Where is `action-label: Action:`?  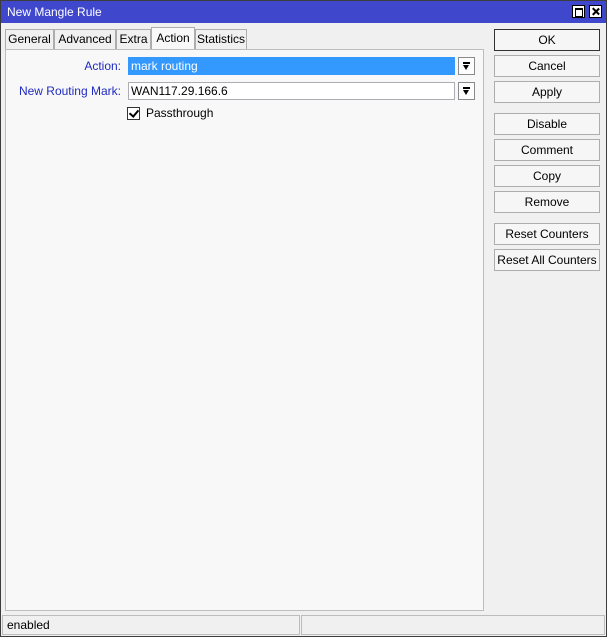
action-label: Action: is located at coordinates (102, 66).